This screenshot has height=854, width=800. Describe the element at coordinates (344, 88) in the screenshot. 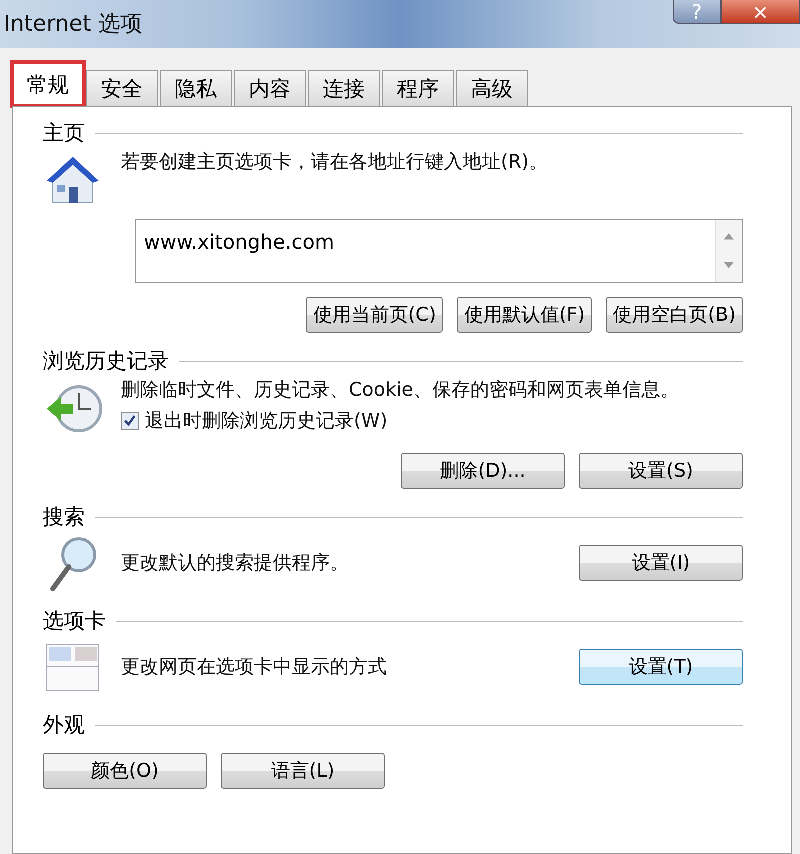

I see `tab: 连接` at that location.